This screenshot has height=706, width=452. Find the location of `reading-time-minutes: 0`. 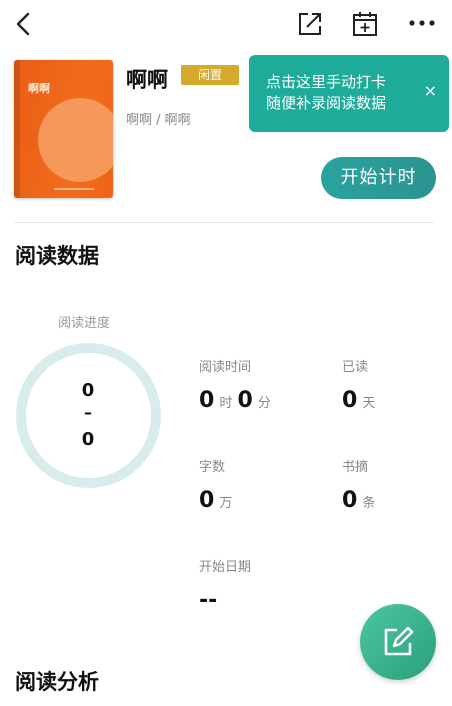

reading-time-minutes: 0 is located at coordinates (245, 400).